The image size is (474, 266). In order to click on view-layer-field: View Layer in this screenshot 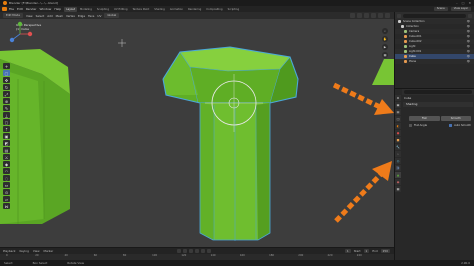, I will do `click(460, 9)`.